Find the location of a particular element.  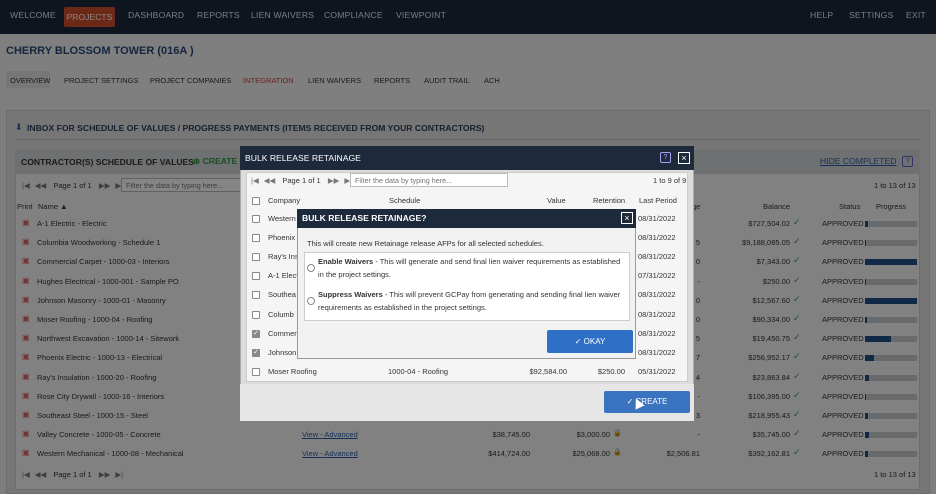

enable-waivers-radio is located at coordinates (311, 268).